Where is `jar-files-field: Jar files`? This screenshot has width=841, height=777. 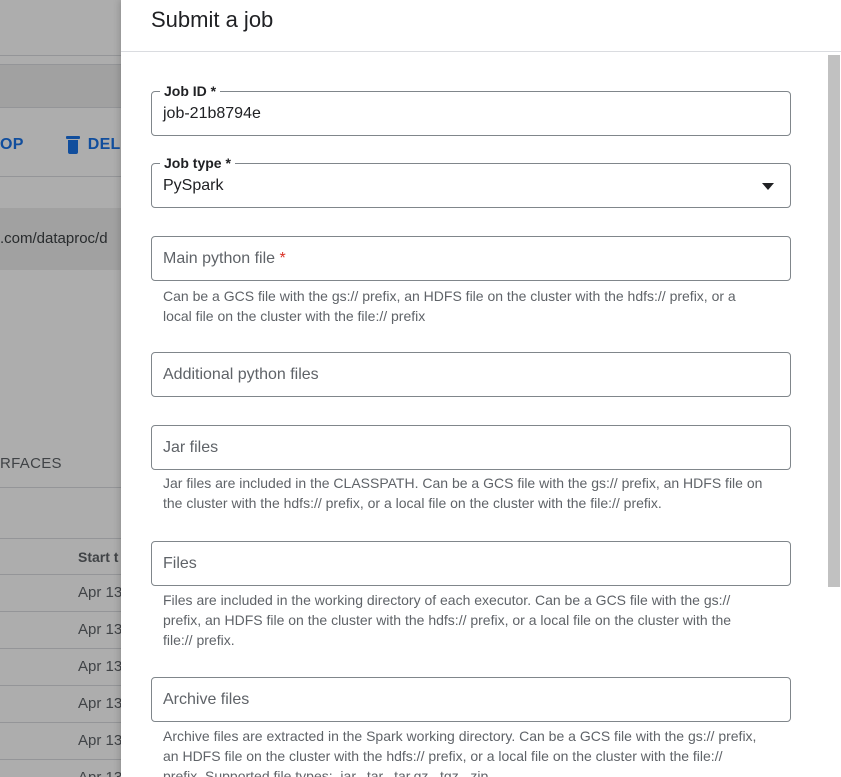
jar-files-field: Jar files is located at coordinates (471, 447).